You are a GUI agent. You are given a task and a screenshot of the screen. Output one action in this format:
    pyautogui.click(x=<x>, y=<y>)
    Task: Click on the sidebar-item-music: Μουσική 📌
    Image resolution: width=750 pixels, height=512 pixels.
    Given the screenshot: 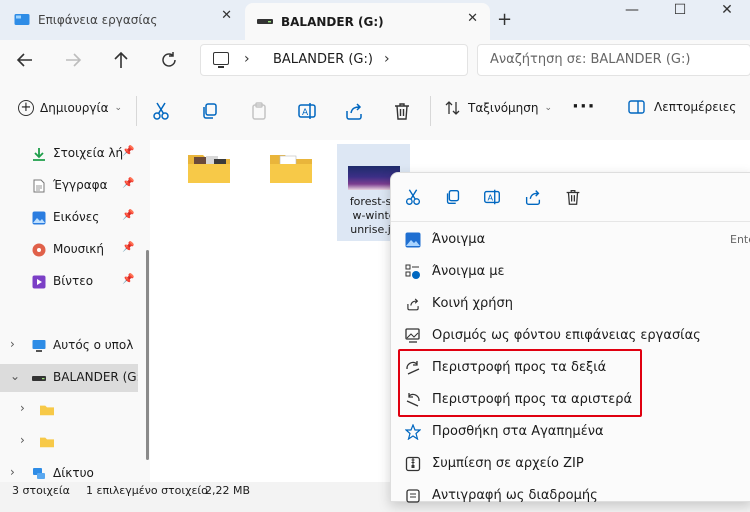 What is the action you would take?
    pyautogui.click(x=69, y=250)
    